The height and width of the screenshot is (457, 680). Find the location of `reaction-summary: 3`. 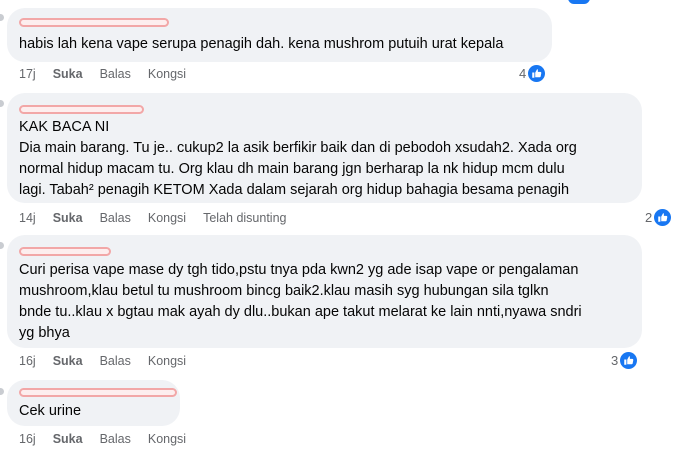

reaction-summary: 3 is located at coordinates (624, 360).